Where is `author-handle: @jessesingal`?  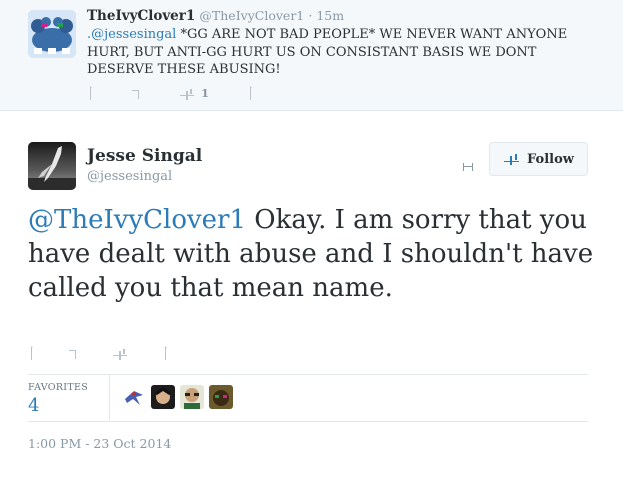 author-handle: @jessesingal is located at coordinates (129, 176).